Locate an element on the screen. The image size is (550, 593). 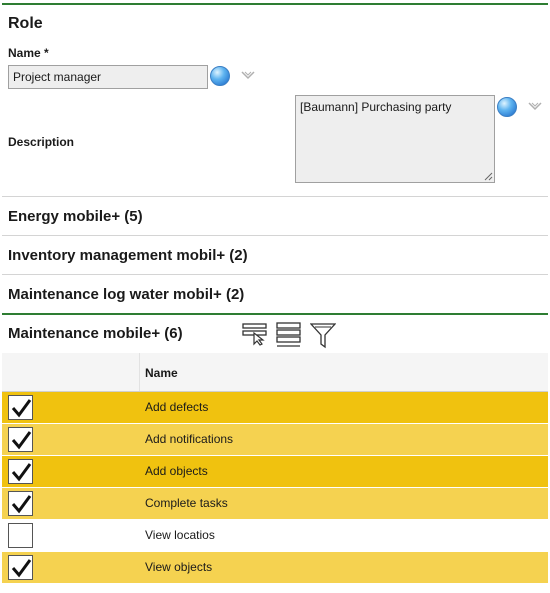
list-icon is located at coordinates (289, 335).